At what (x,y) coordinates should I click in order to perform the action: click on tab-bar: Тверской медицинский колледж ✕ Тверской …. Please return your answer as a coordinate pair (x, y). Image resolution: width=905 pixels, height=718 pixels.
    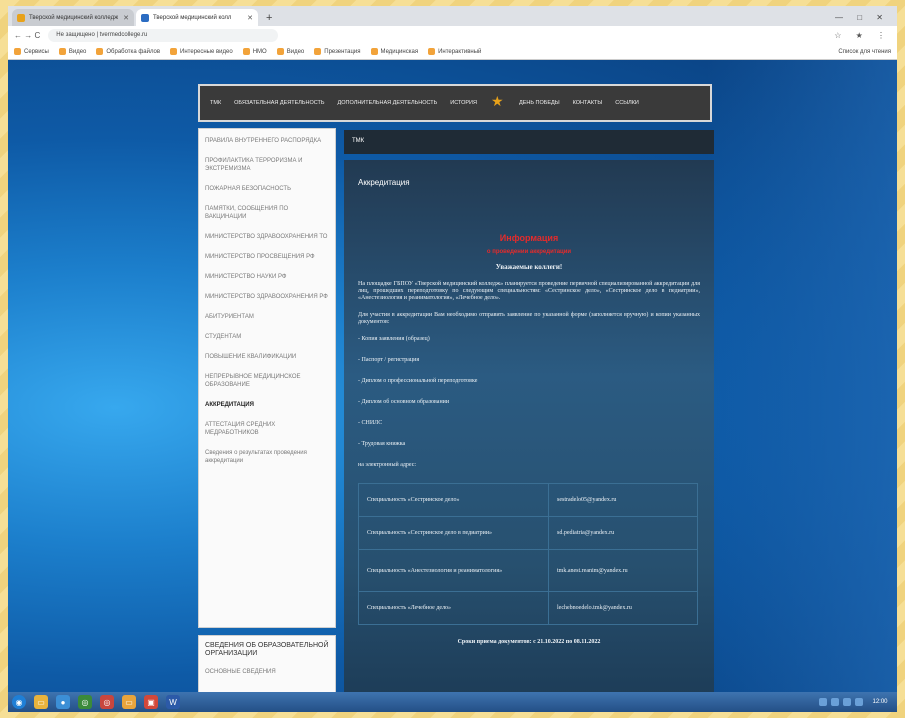
    Looking at the image, I should click on (452, 16).